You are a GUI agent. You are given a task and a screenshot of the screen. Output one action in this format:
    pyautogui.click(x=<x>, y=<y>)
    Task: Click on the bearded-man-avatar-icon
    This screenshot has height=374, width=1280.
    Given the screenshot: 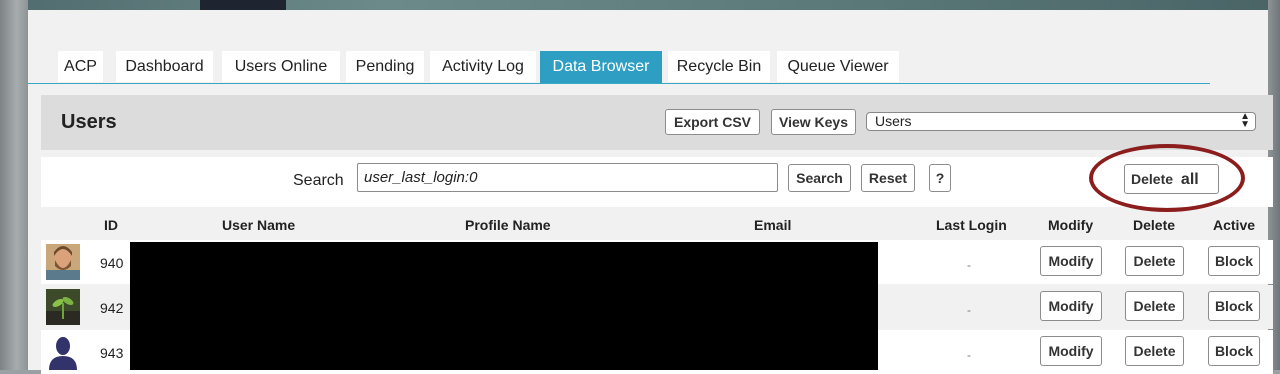 What is the action you would take?
    pyautogui.click(x=63, y=262)
    